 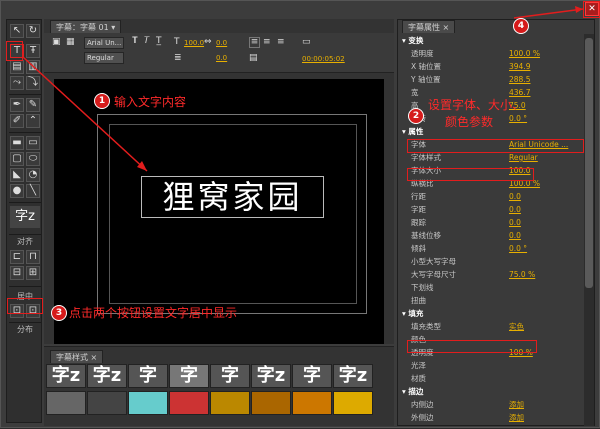 I want to click on styles-tab: 字幕样式 ×, so click(x=77, y=356).